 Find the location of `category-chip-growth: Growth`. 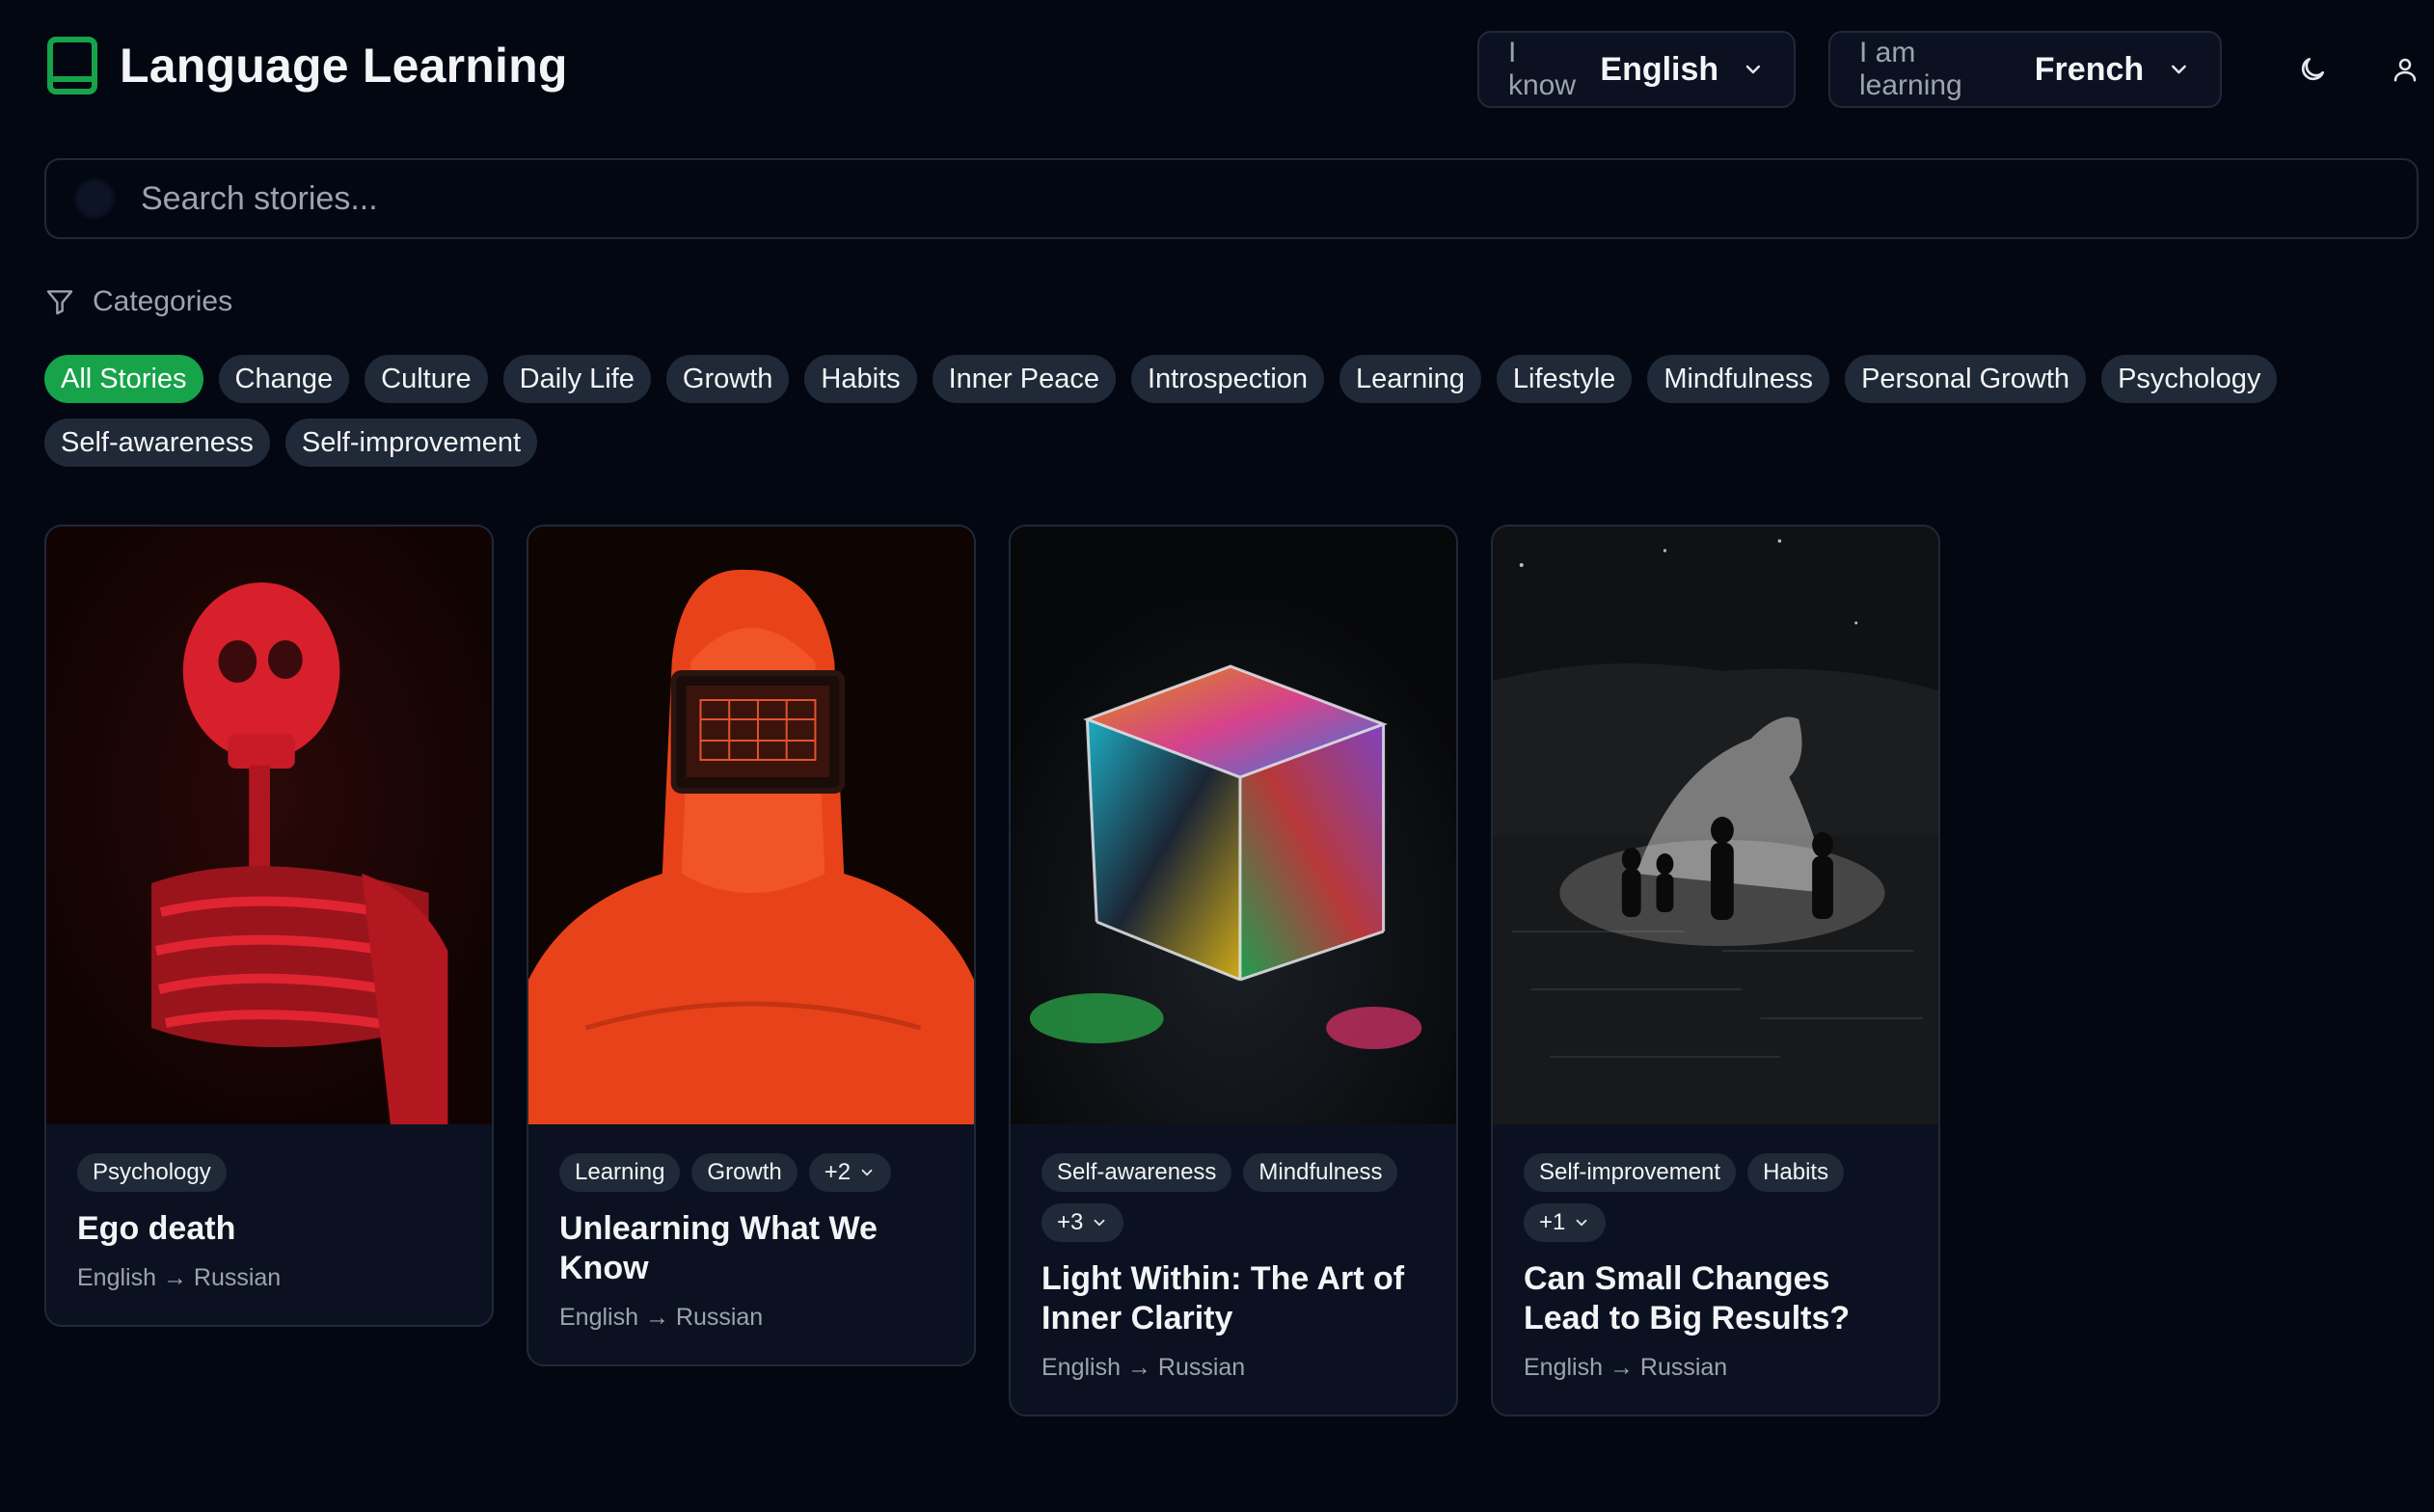

category-chip-growth: Growth is located at coordinates (727, 379).